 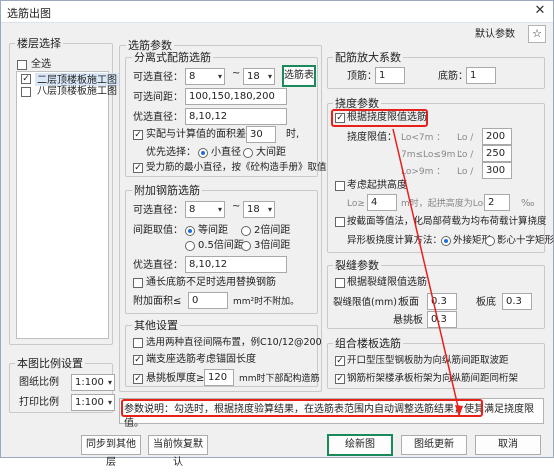 I want to click on update-drawing-button: 图纸更新, so click(x=434, y=445).